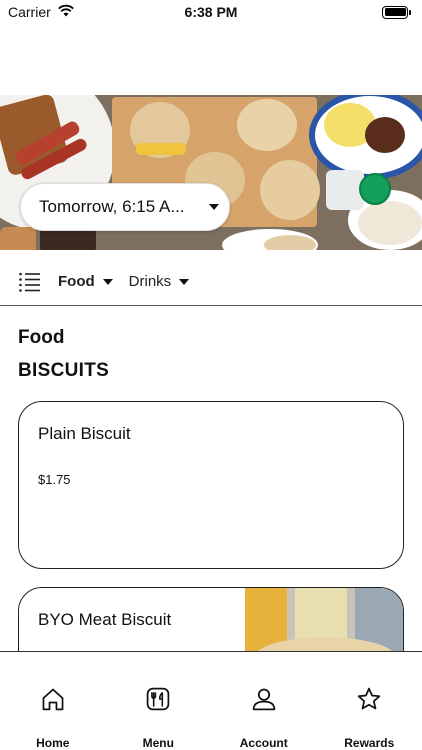  Describe the element at coordinates (375, 189) in the screenshot. I see `green-badge-icon` at that location.